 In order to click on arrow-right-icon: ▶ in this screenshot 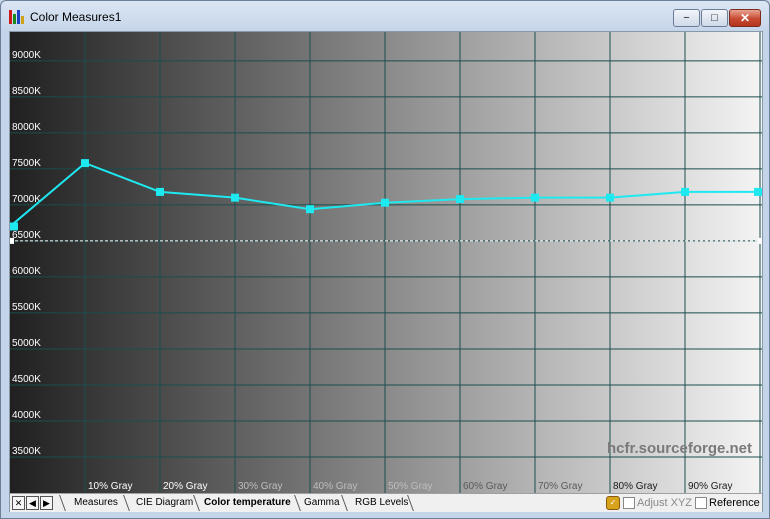, I will do `click(46, 502)`.